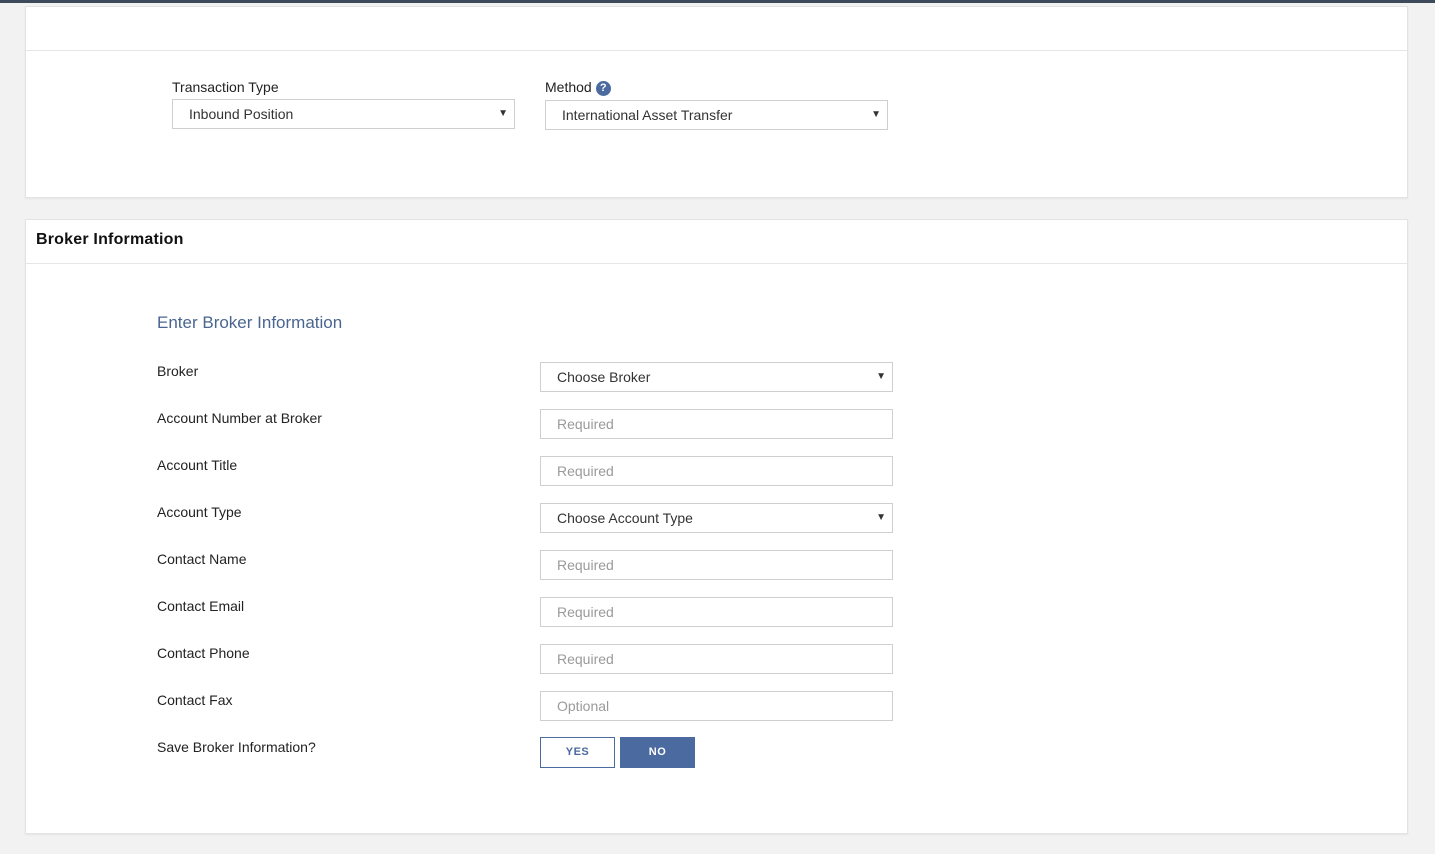 The width and height of the screenshot is (1435, 854). I want to click on broker-select-value: Choose Broker, so click(604, 377).